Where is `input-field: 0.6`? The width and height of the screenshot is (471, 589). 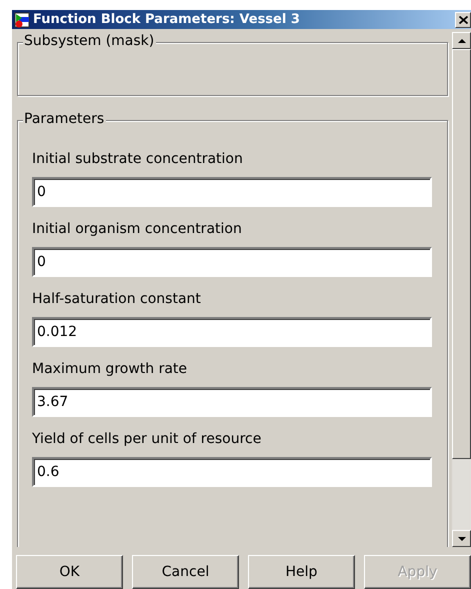
input-field: 0.6 is located at coordinates (232, 472).